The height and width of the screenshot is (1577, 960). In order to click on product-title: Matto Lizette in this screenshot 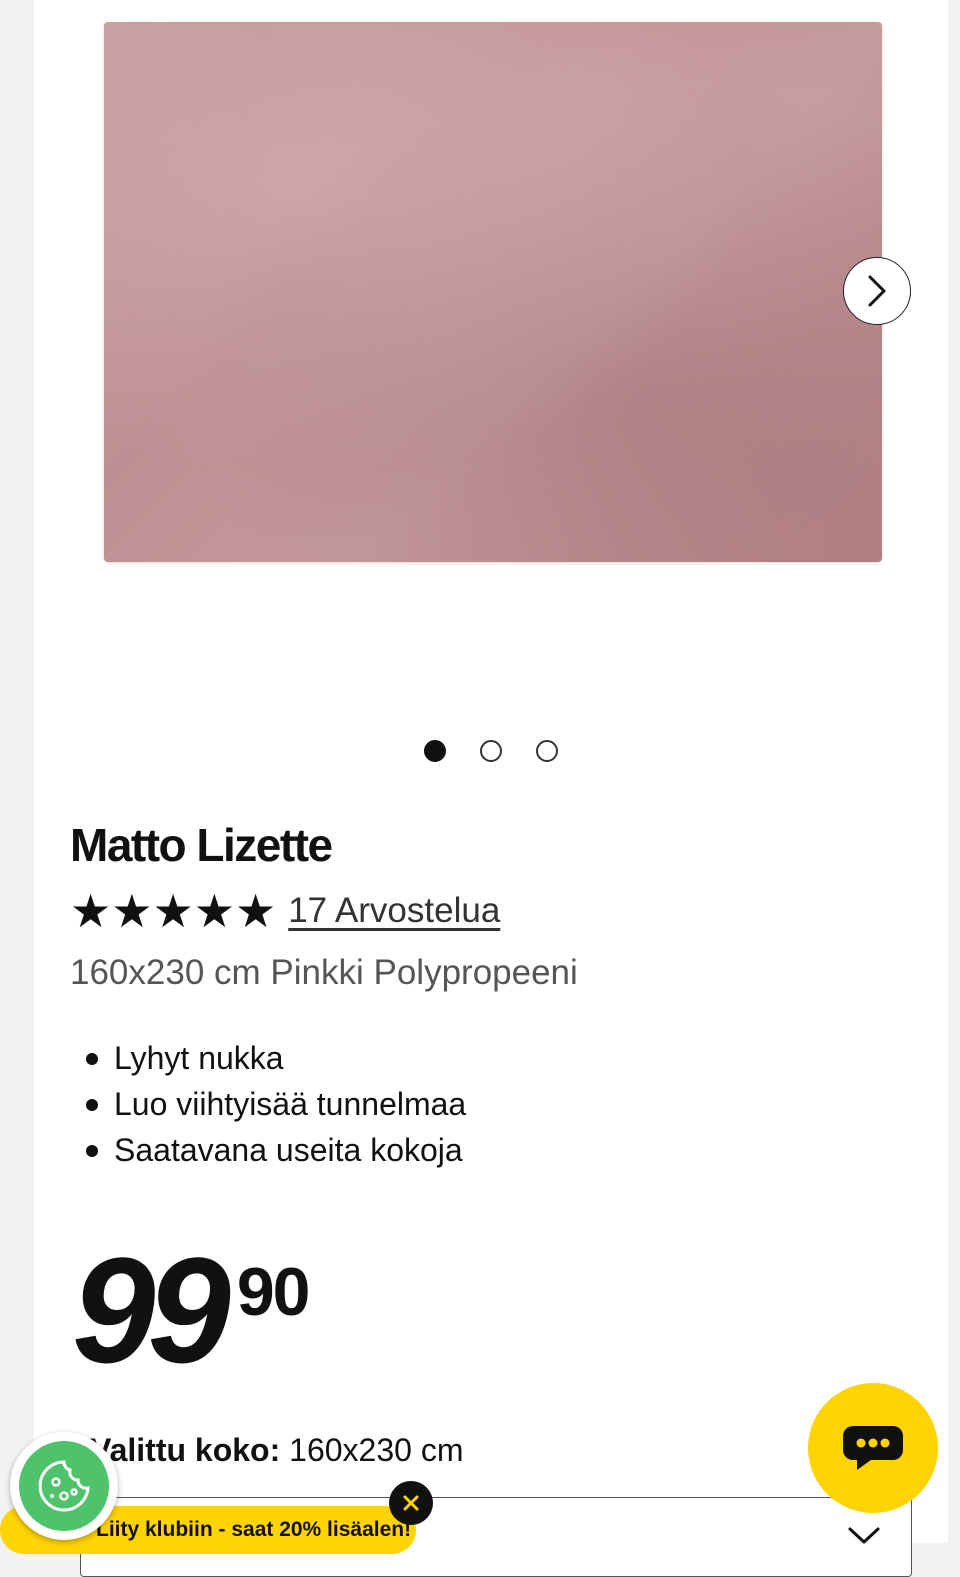, I will do `click(201, 845)`.